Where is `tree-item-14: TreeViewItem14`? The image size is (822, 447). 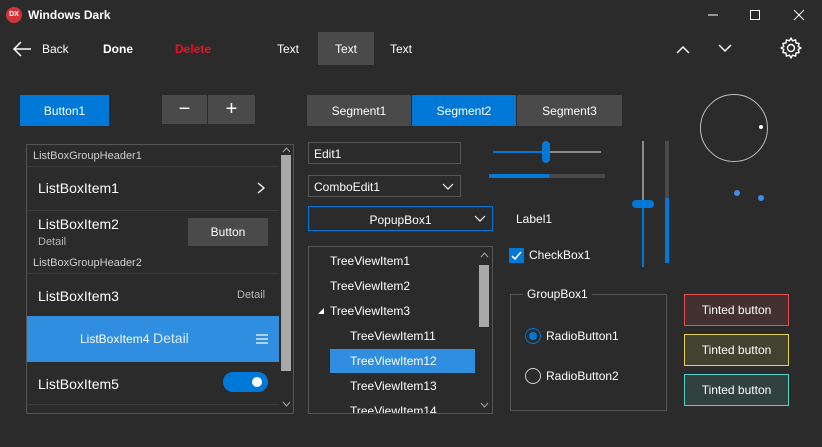
tree-item-14: TreeViewItem14 is located at coordinates (393, 406).